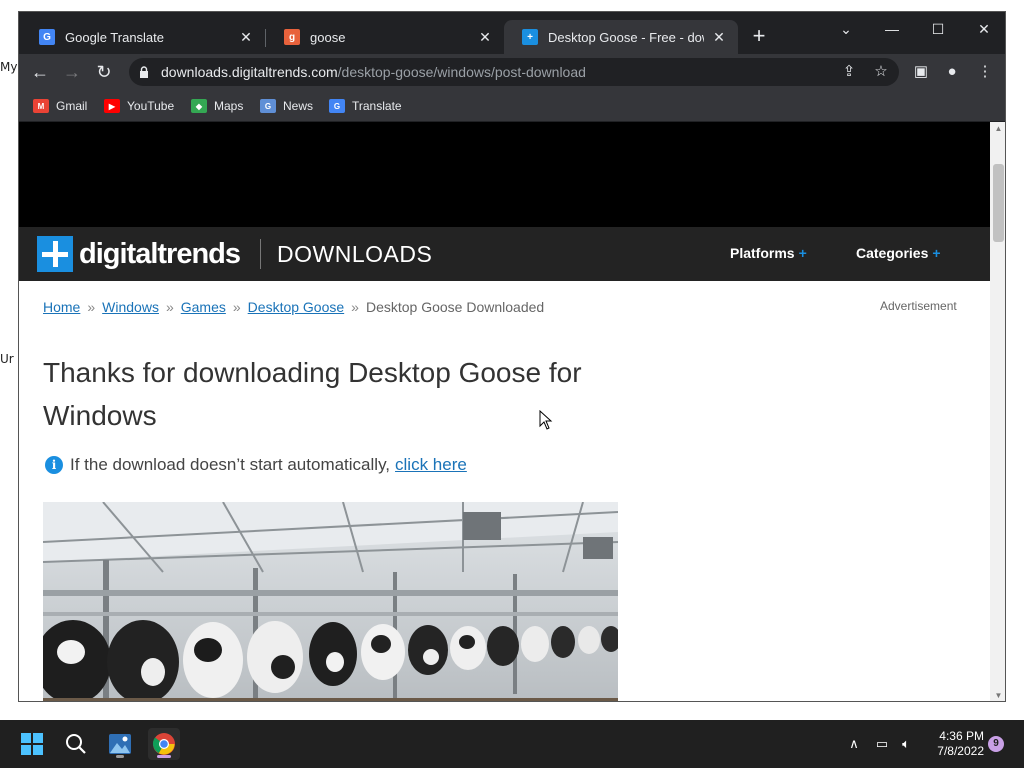  Describe the element at coordinates (385, 37) in the screenshot. I see `tab-goose: g goose ✕` at that location.